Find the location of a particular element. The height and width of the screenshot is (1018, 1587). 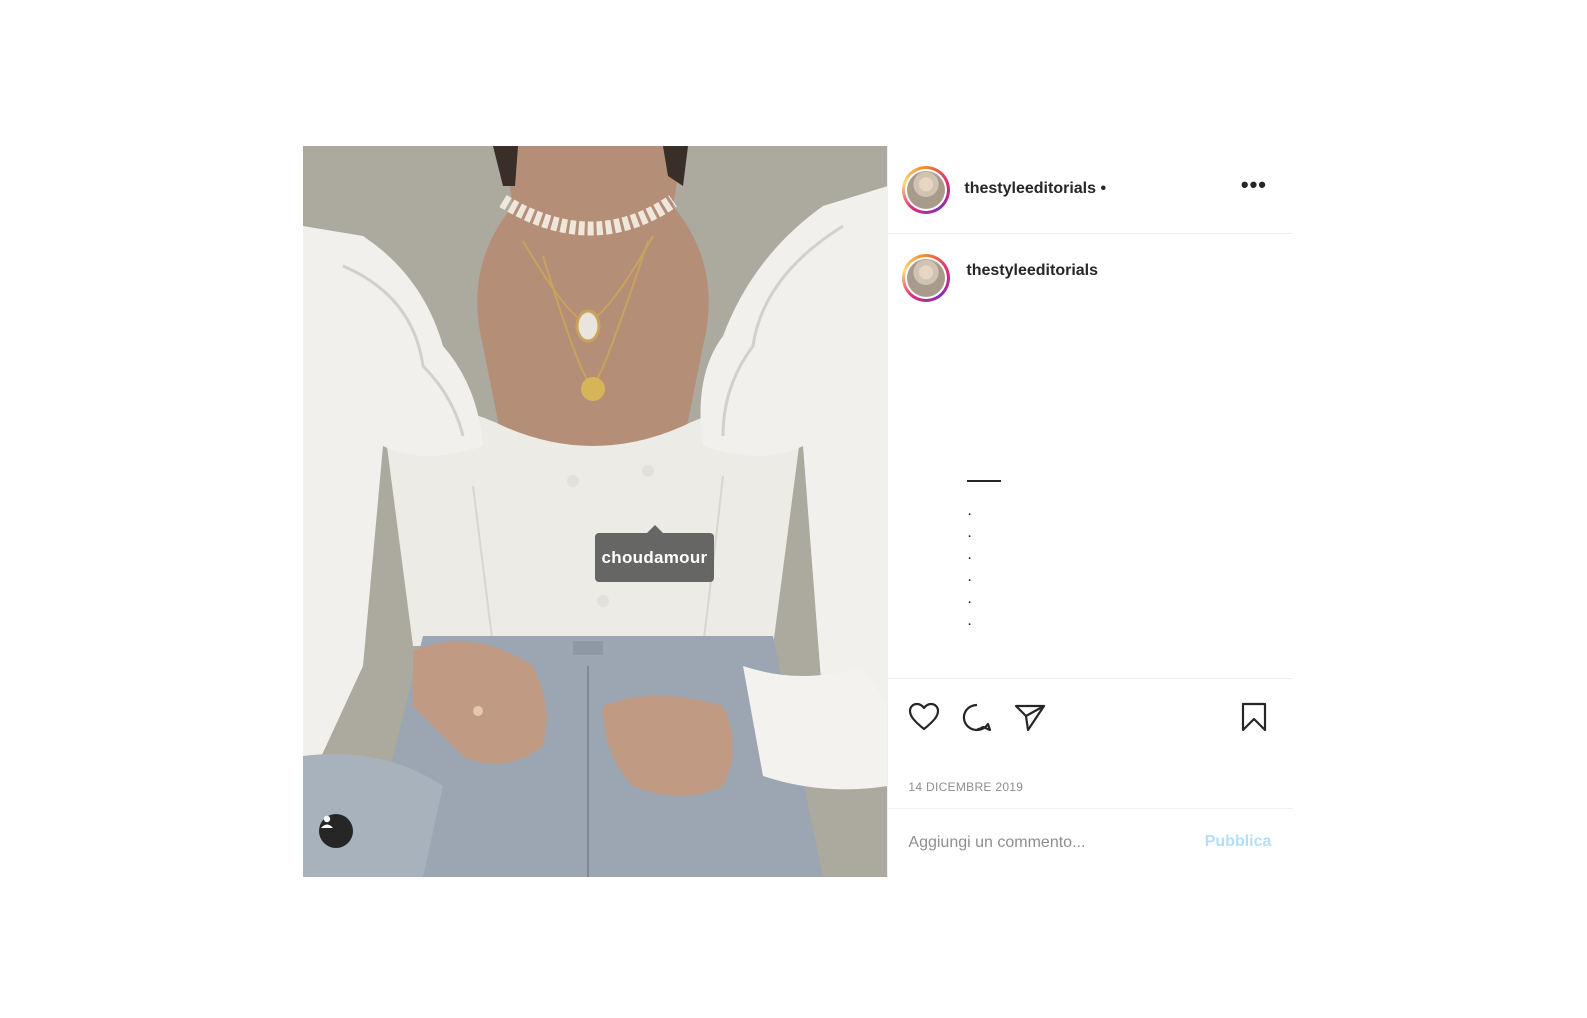

actions-divider is located at coordinates (1091, 678).